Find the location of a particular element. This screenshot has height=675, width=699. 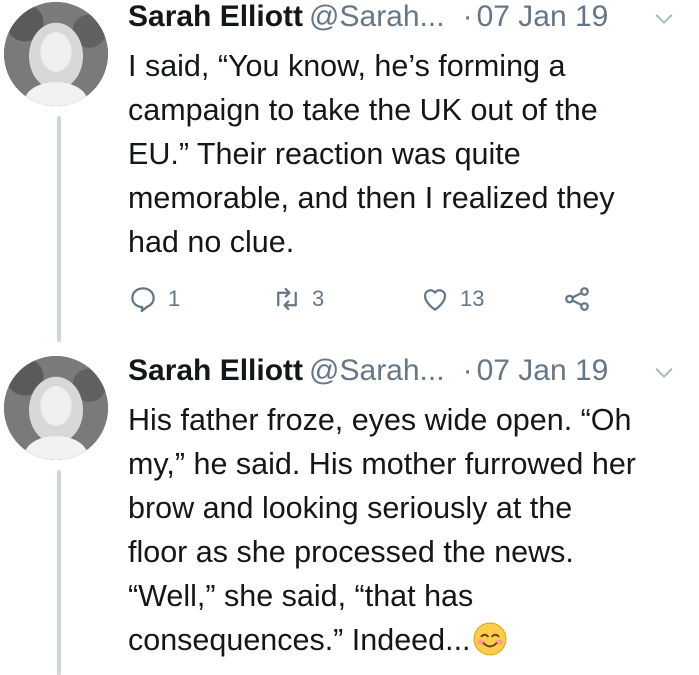

text-line: brow and looking seriously at the is located at coordinates (350, 508).